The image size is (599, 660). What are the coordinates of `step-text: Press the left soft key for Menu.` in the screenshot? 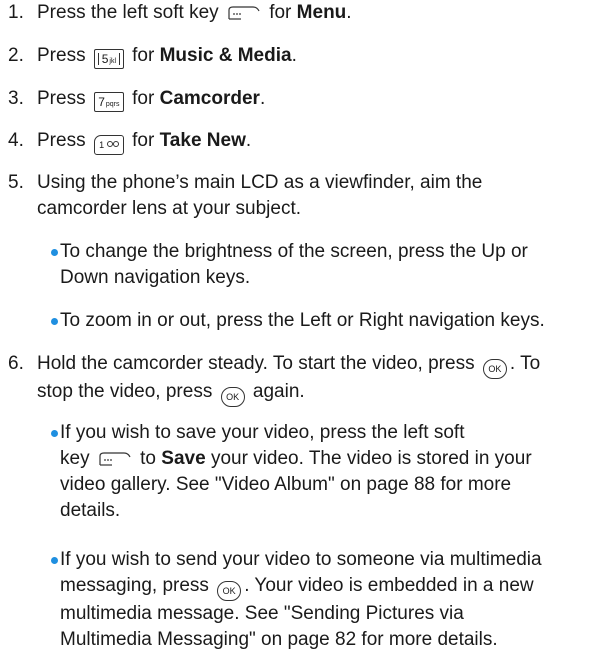 It's located at (312, 13).